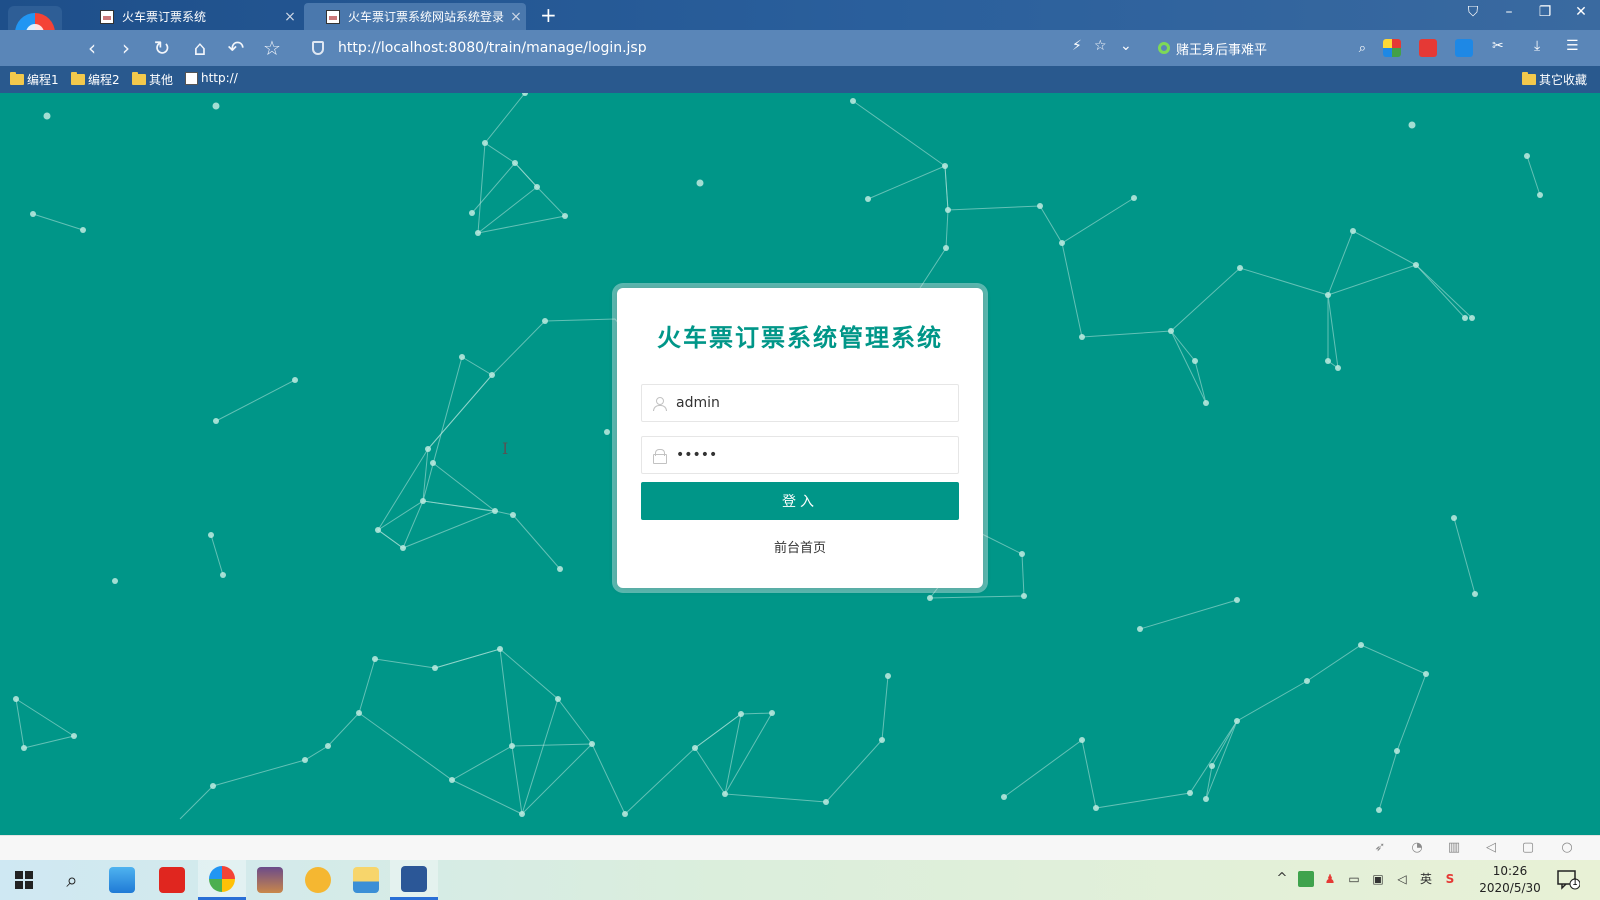 This screenshot has width=1600, height=900. Describe the element at coordinates (1510, 871) in the screenshot. I see `clock-time: 10:26` at that location.